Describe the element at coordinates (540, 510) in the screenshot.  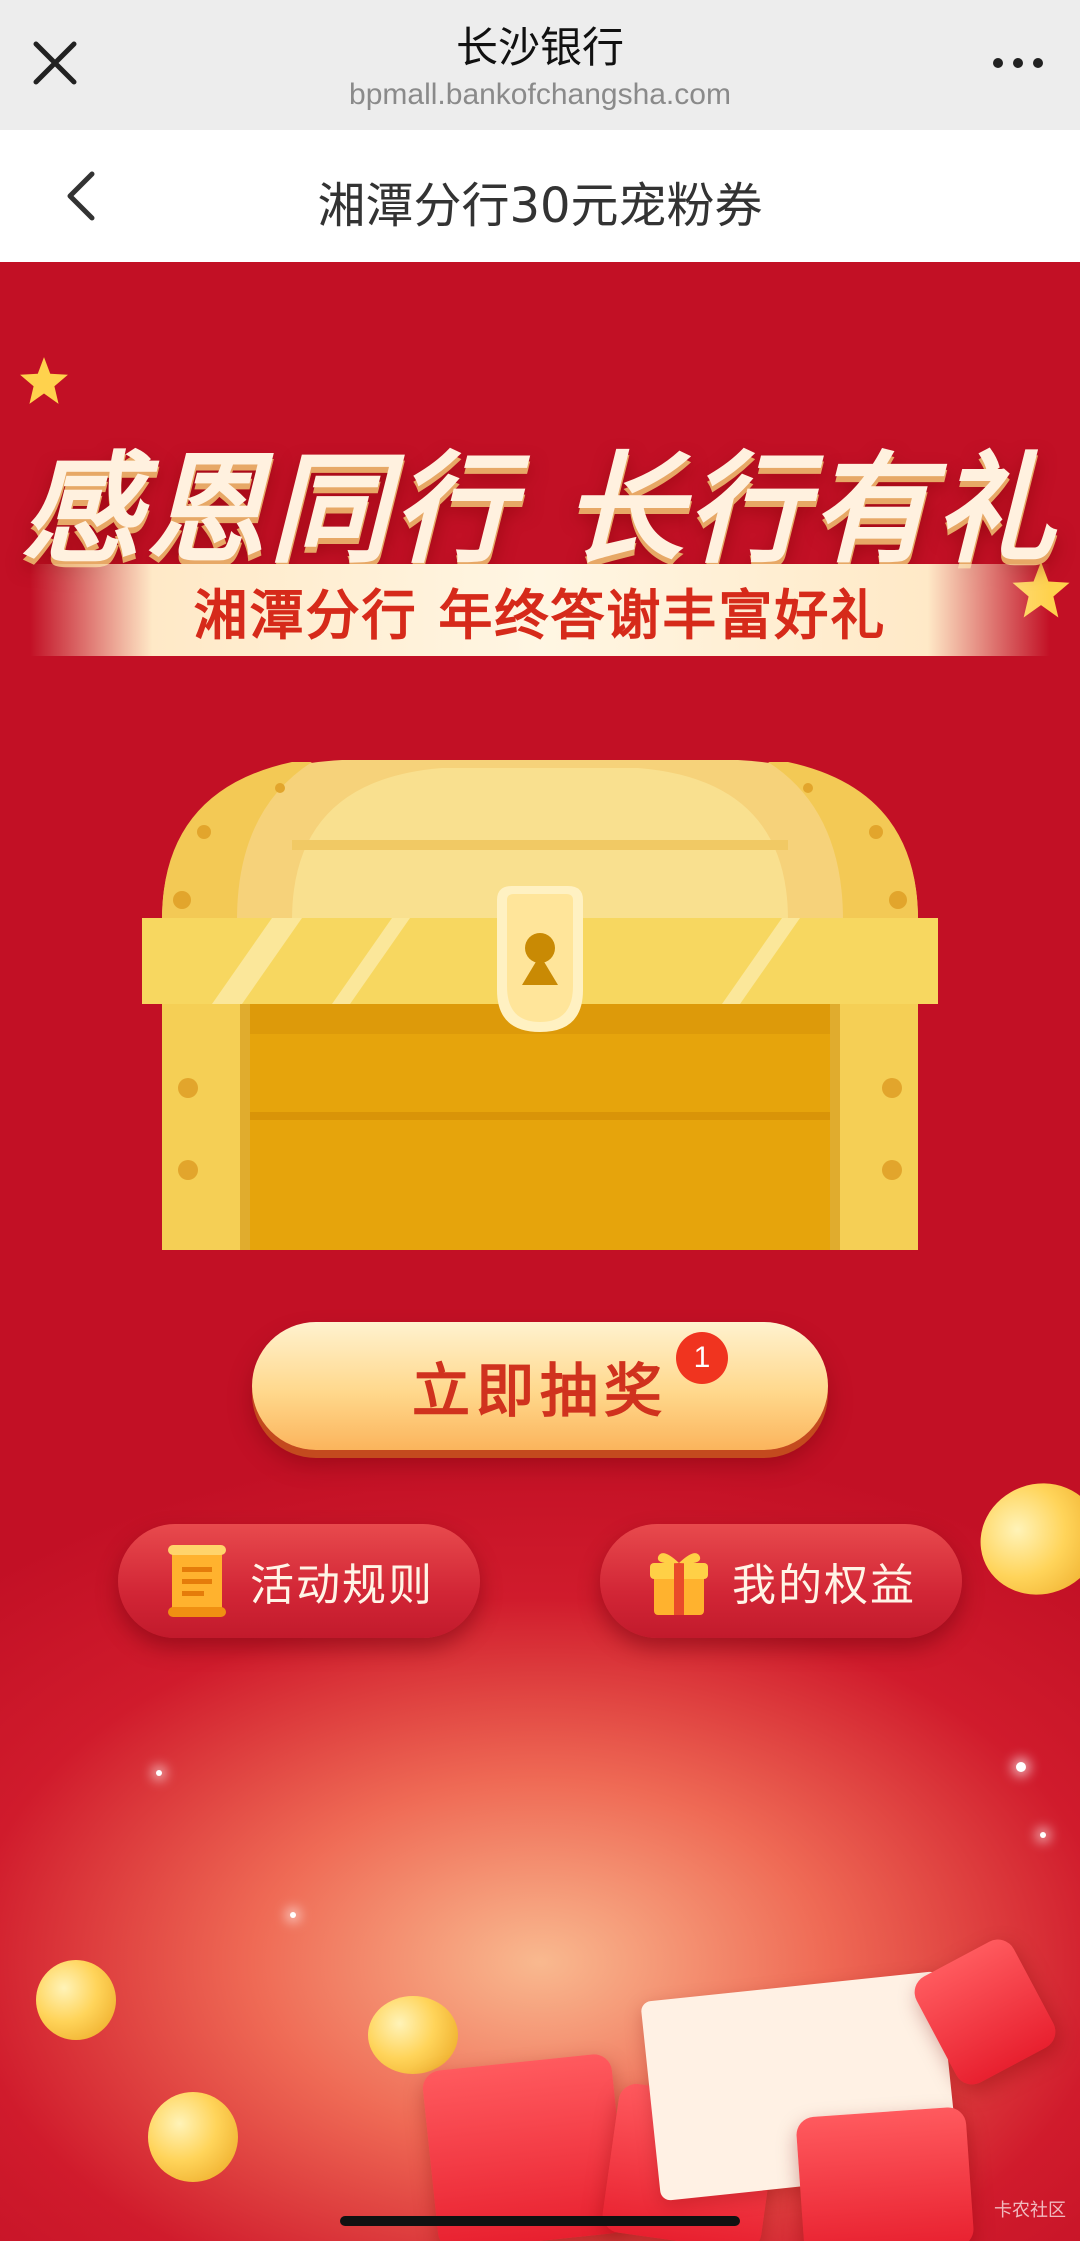
I see `banner-headline: 感恩同行 长行有礼` at that location.